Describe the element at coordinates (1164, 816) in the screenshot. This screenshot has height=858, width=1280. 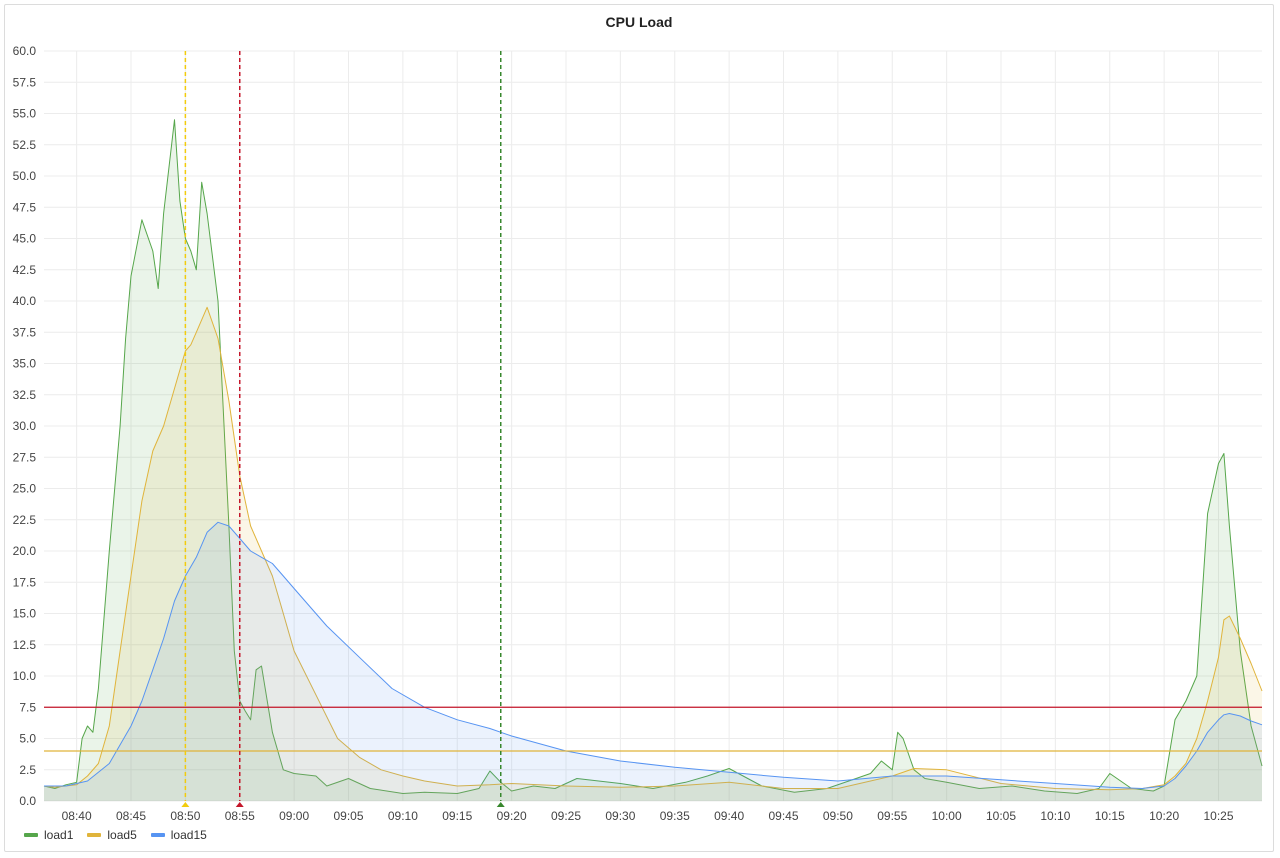
I see `x-tick-label: 10:20` at that location.